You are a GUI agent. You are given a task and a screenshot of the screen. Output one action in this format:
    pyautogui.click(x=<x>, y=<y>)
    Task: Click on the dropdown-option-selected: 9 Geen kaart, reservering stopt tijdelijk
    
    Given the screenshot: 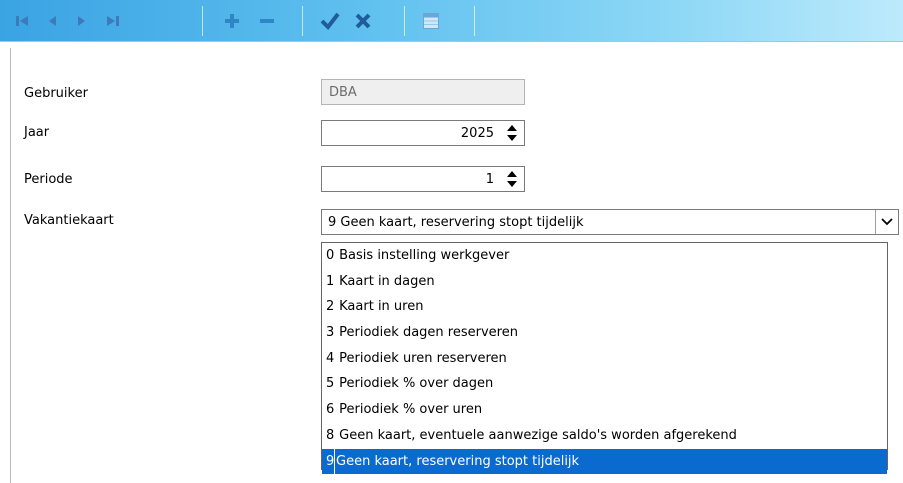 What is the action you would take?
    pyautogui.click(x=604, y=461)
    